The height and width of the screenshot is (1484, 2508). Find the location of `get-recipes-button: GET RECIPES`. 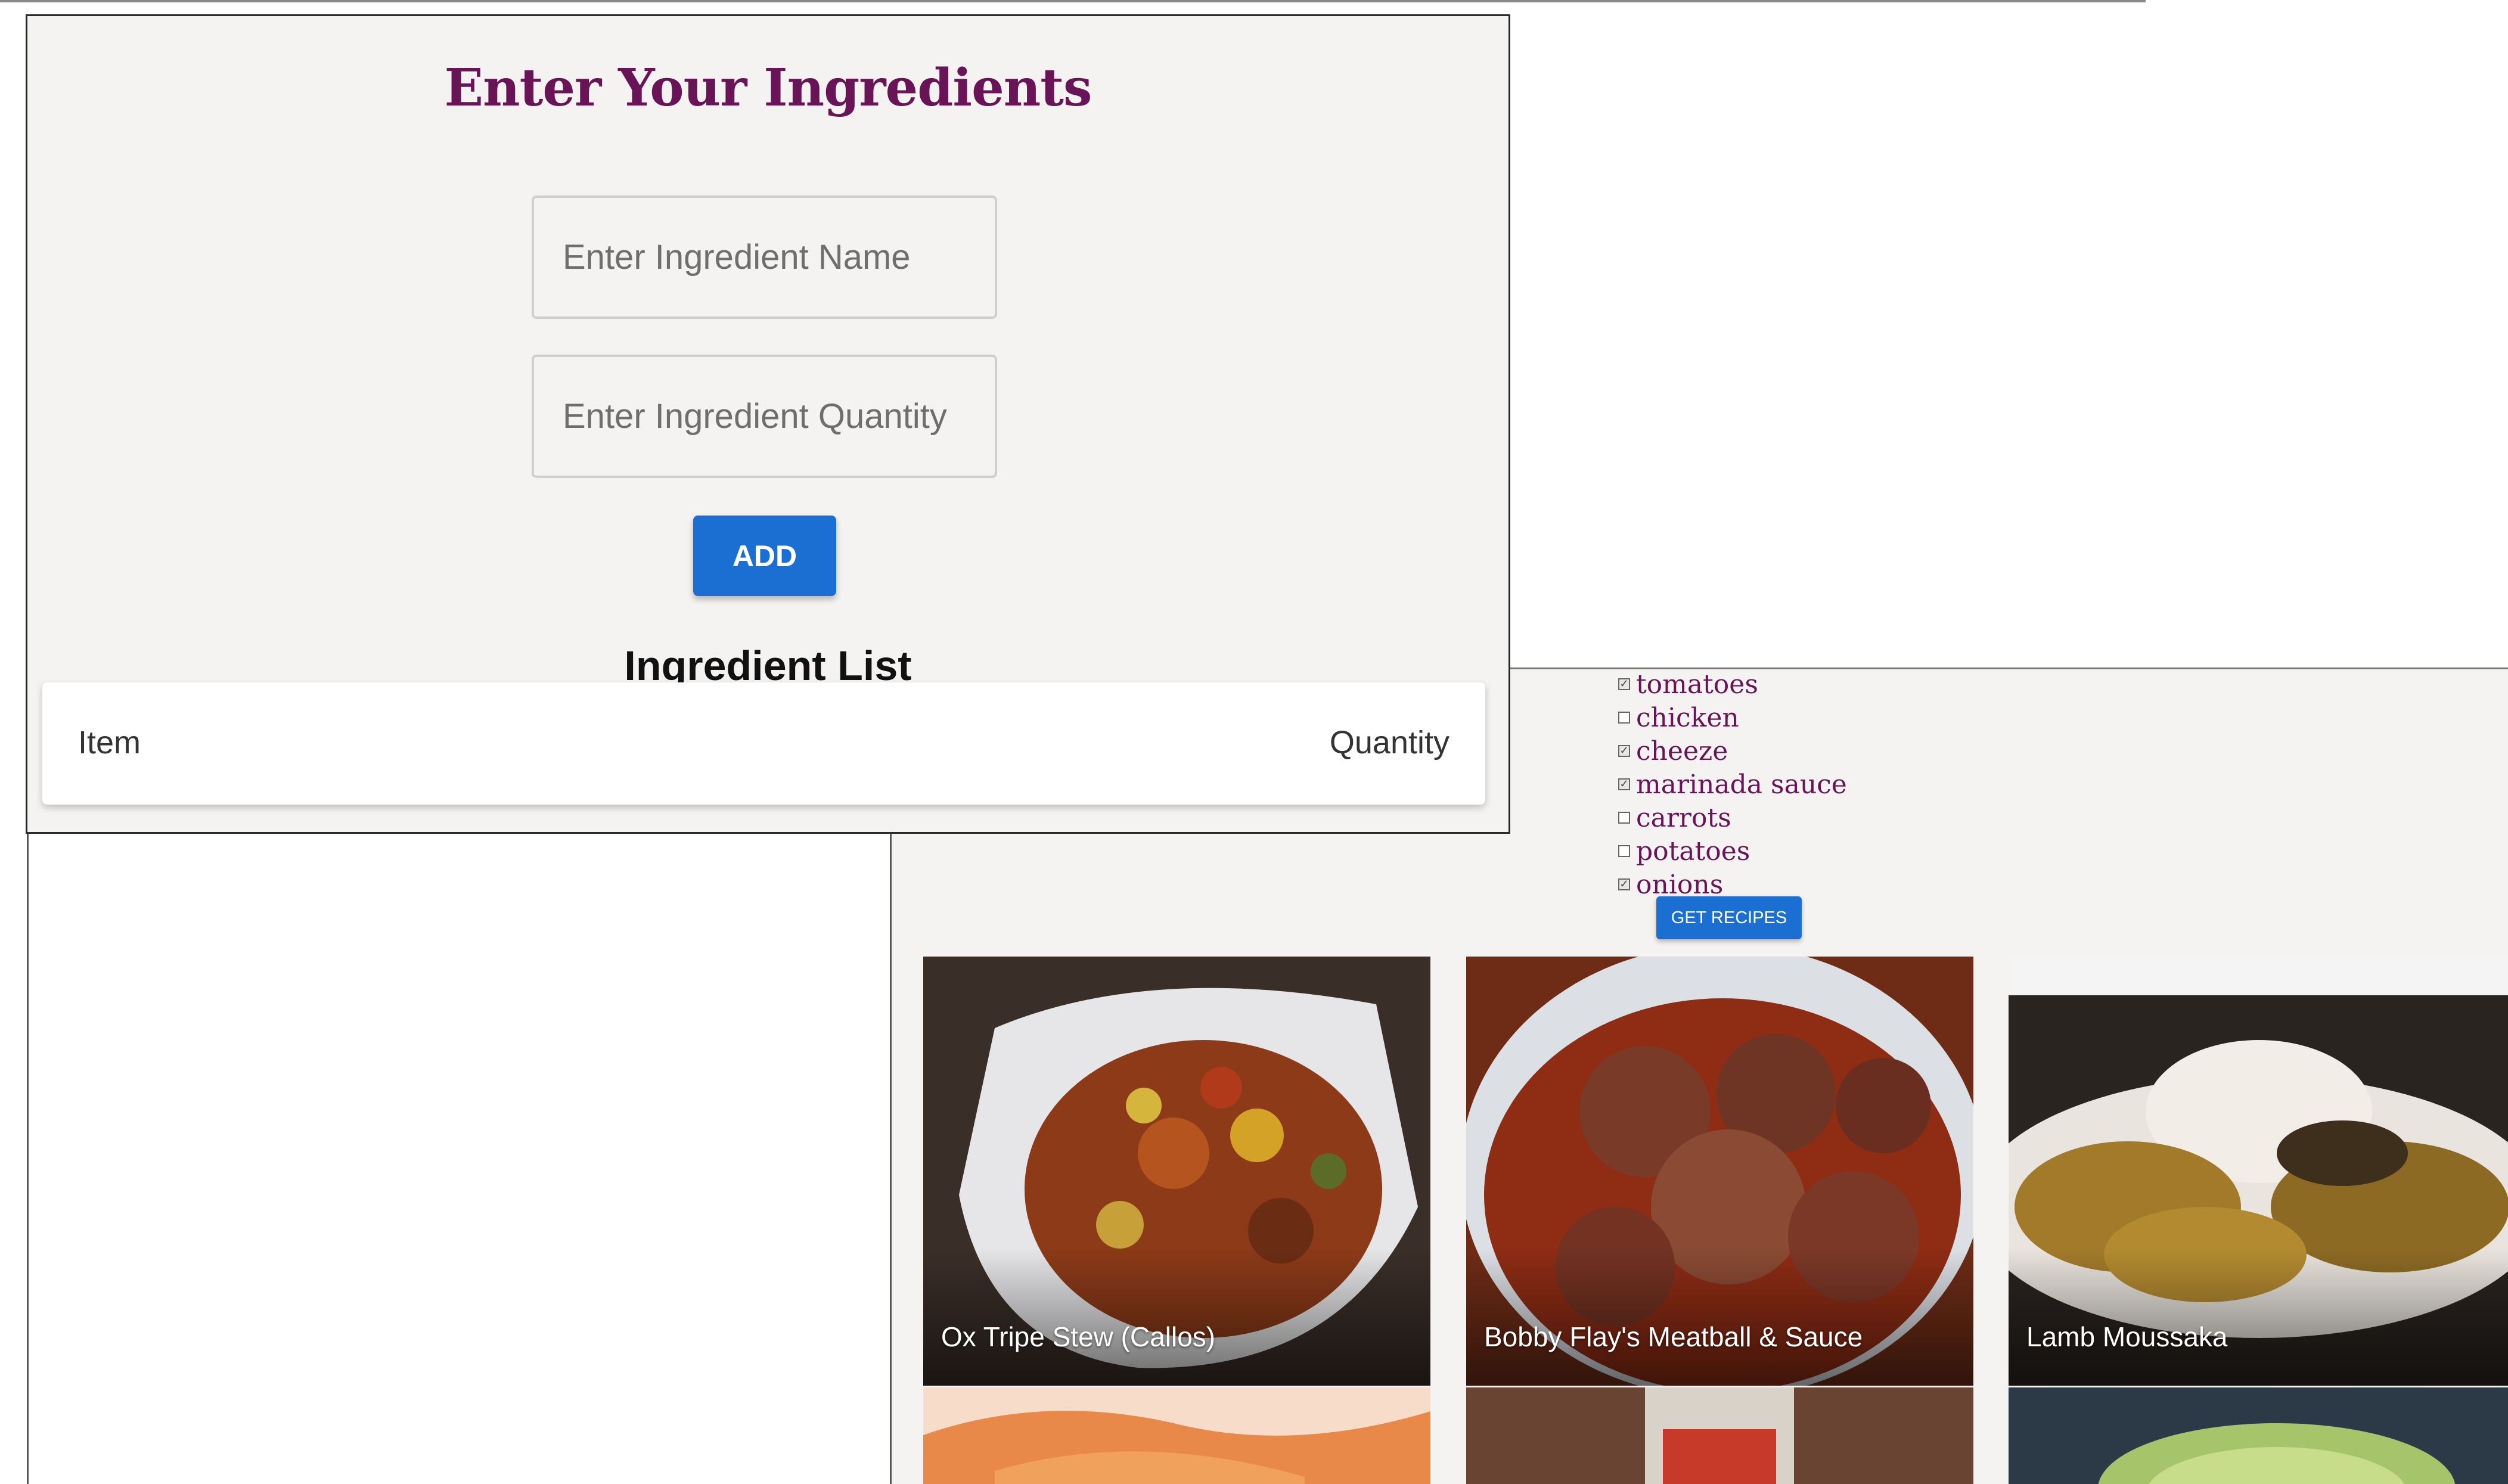

get-recipes-button: GET RECIPES is located at coordinates (1729, 917).